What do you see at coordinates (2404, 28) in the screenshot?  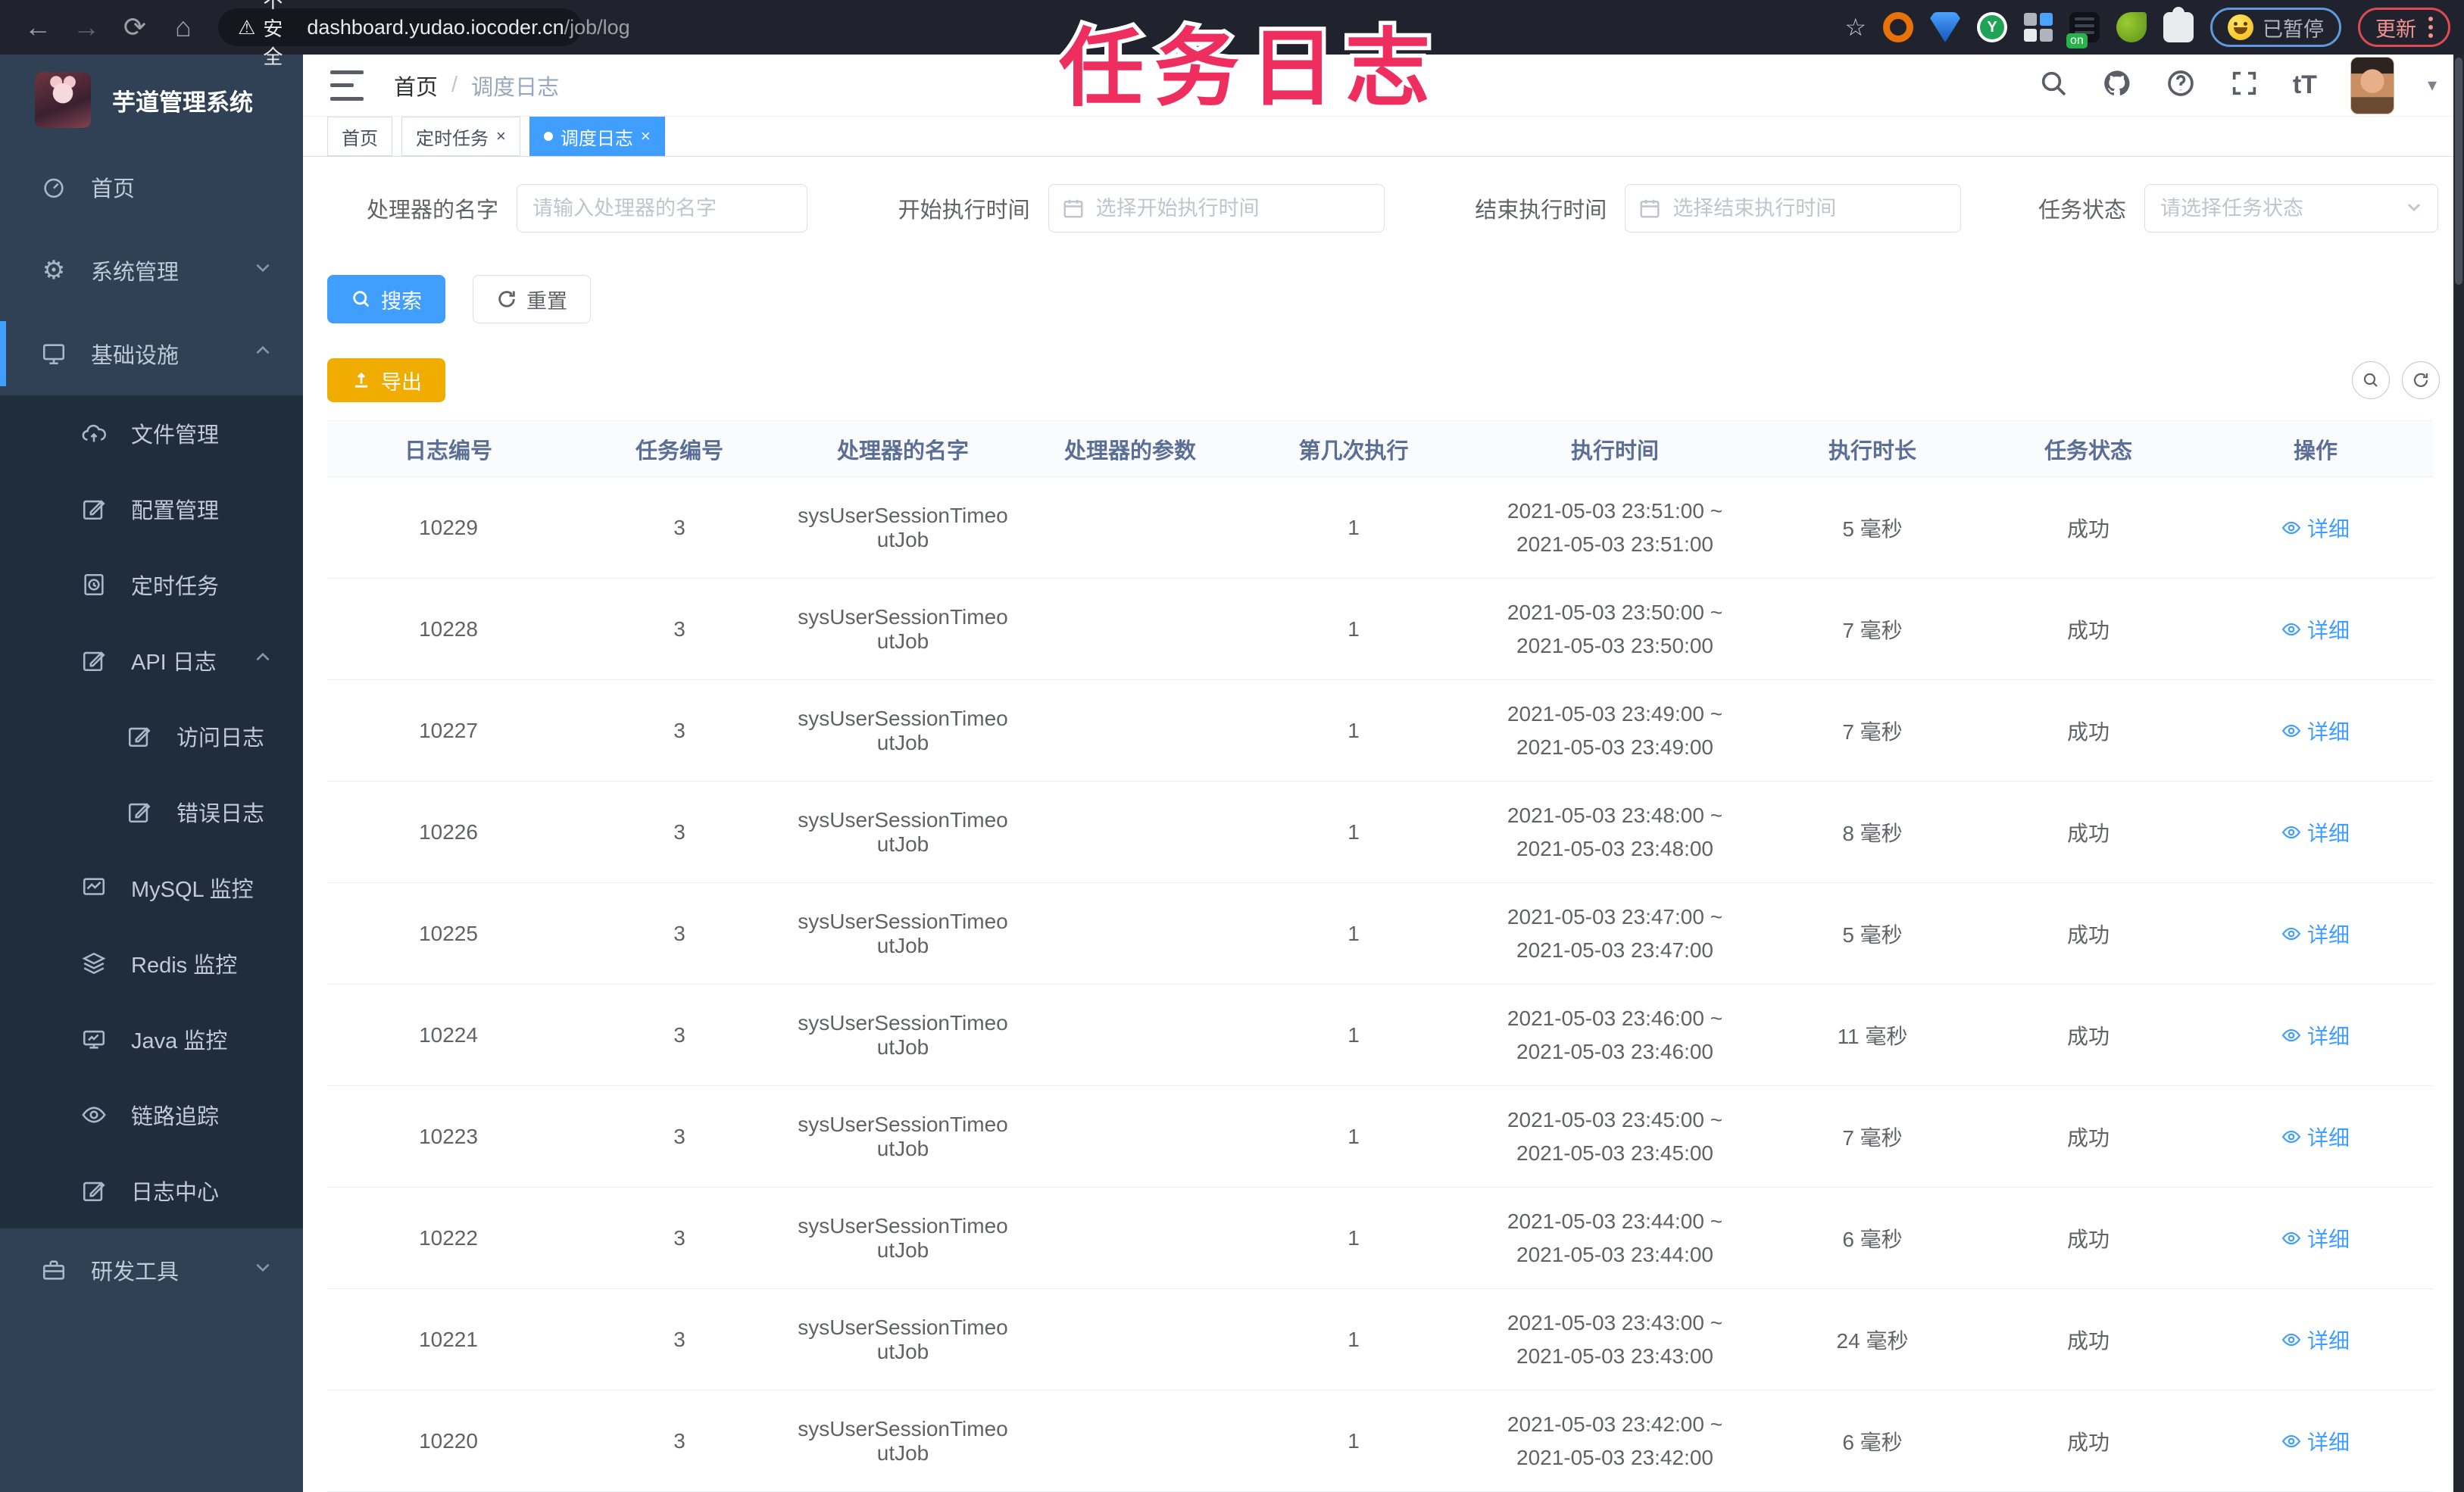 I see `update-button: 更新` at bounding box center [2404, 28].